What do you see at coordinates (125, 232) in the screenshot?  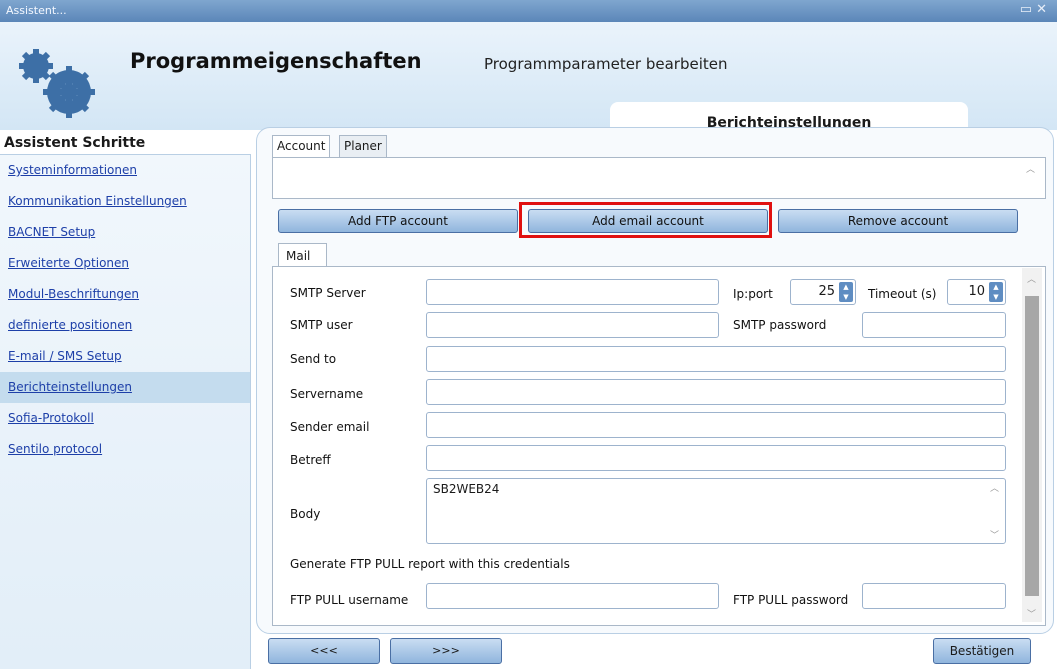 I see `sidebar-item-bacnet: BACNET Setup` at bounding box center [125, 232].